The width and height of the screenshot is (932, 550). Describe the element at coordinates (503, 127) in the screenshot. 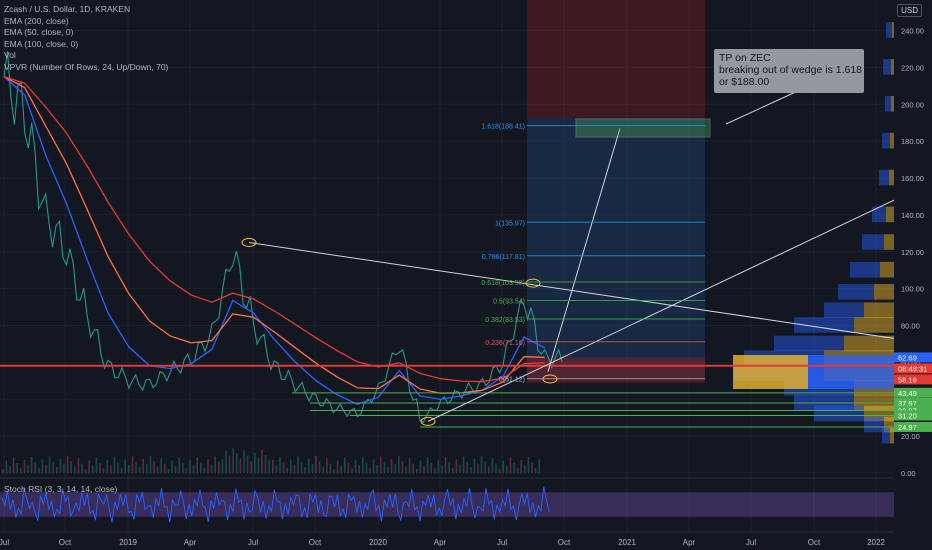

I see `fib-level-label: 1.618(188.41)` at that location.